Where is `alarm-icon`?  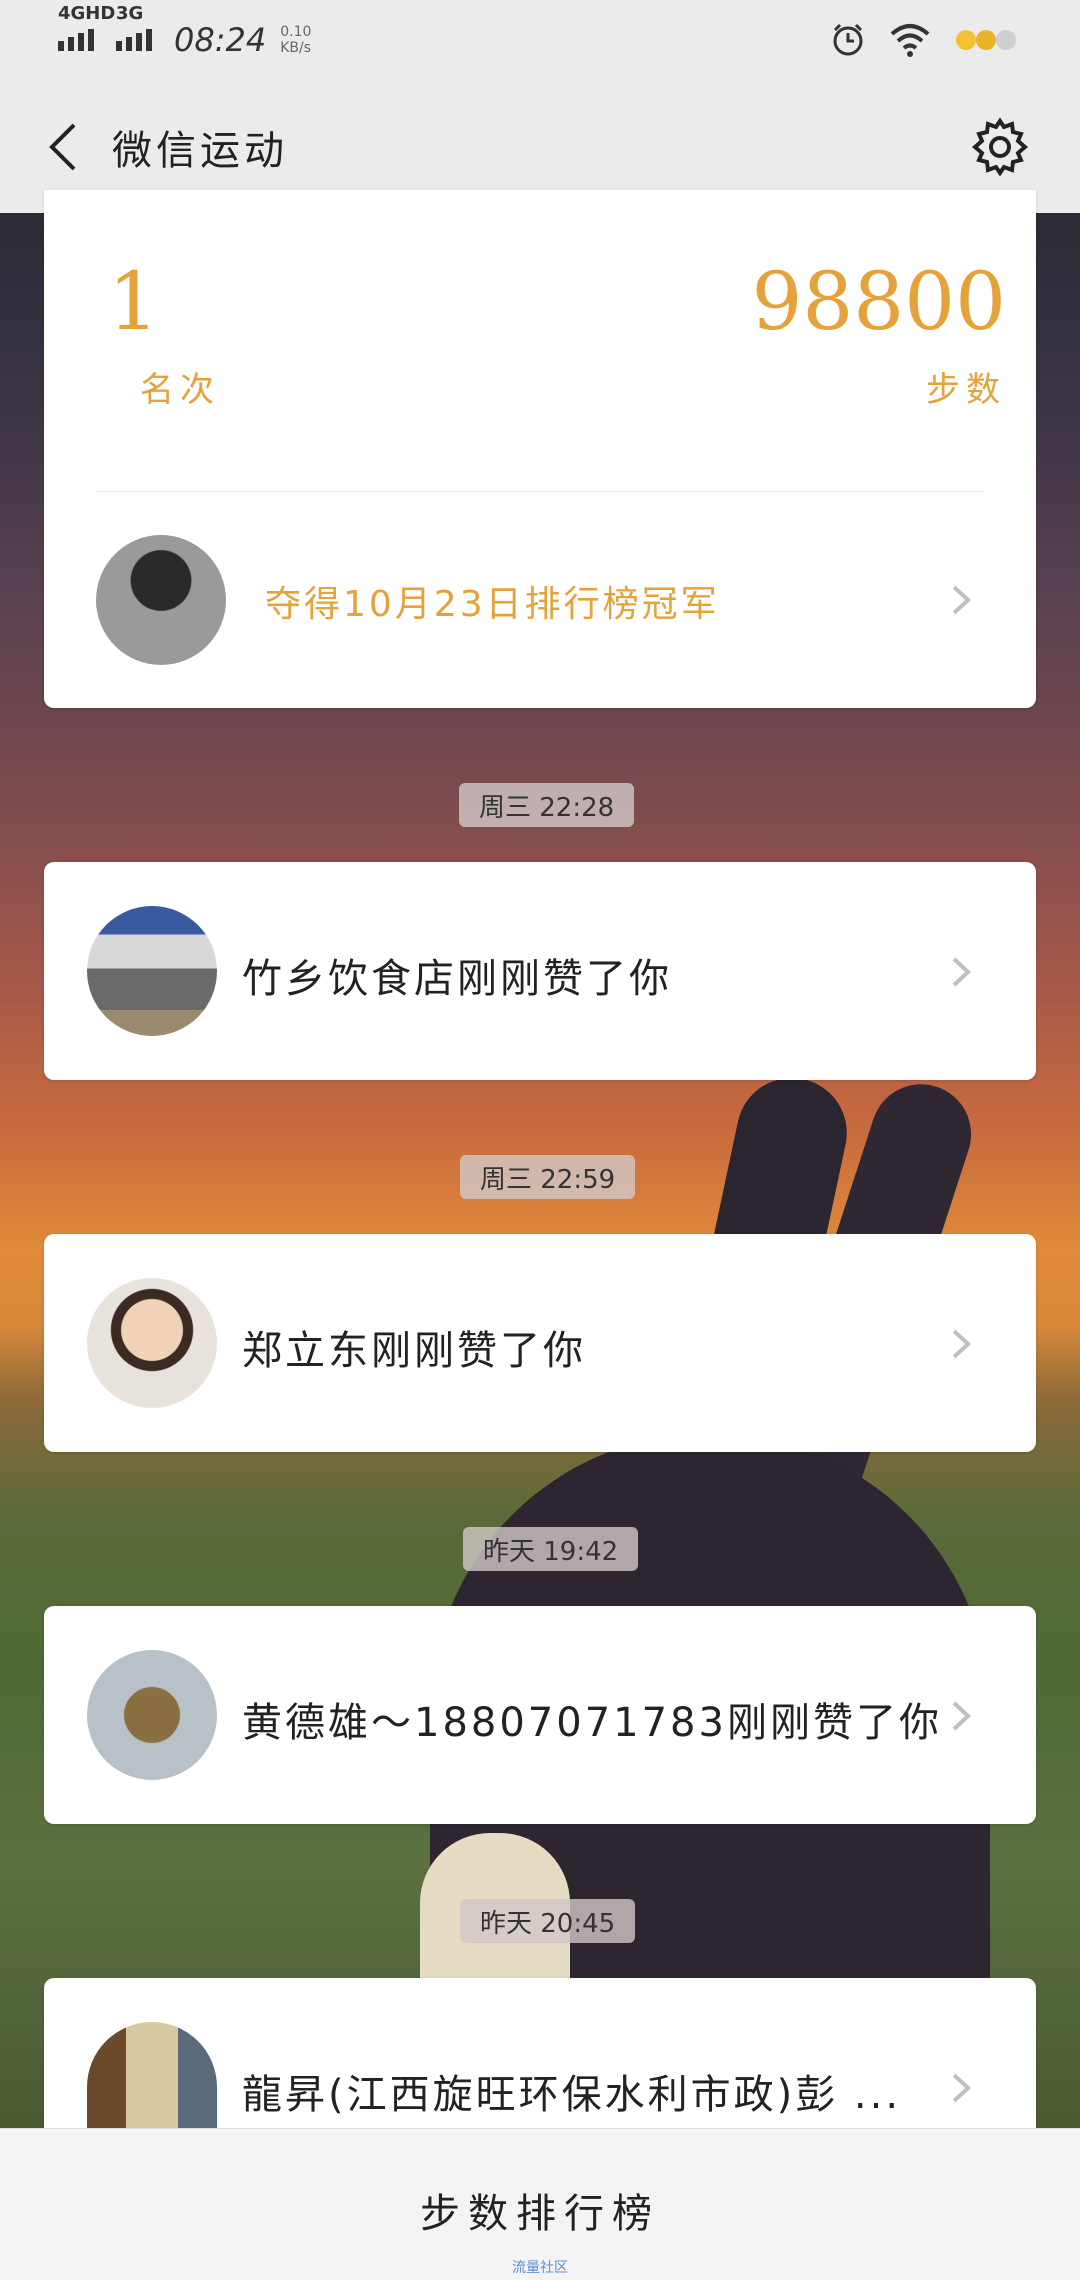
alarm-icon is located at coordinates (848, 39).